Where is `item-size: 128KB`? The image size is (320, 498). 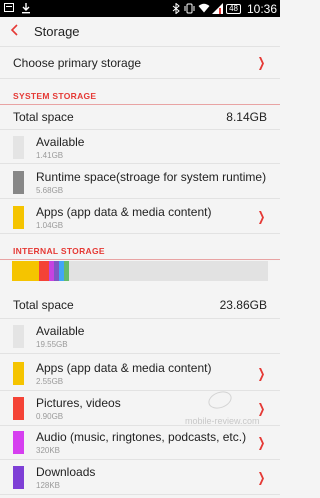 item-size: 128KB is located at coordinates (48, 485).